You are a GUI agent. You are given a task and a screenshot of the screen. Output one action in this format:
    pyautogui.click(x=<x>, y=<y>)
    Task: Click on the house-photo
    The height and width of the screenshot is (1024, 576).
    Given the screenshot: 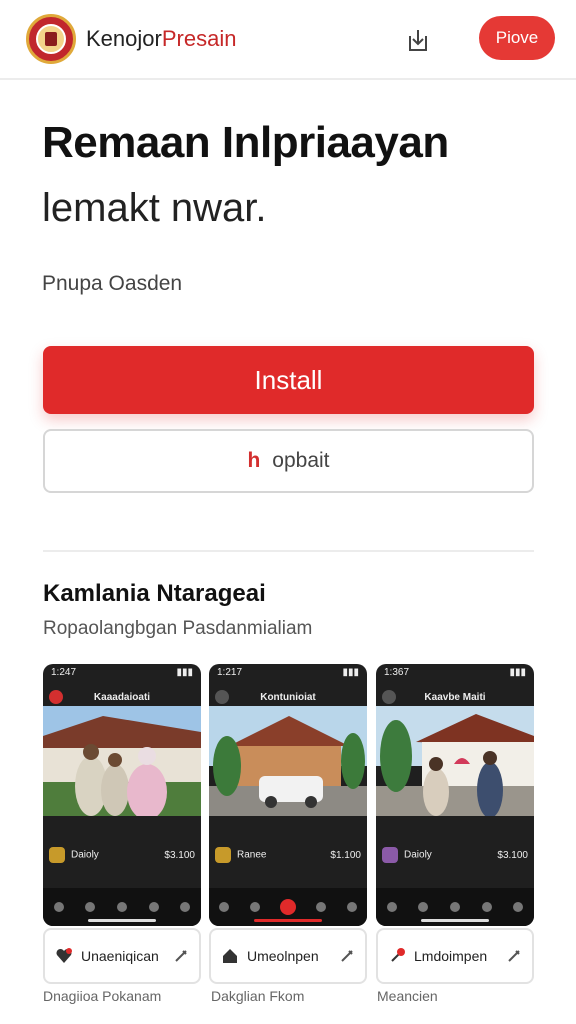 What is the action you would take?
    pyautogui.click(x=288, y=761)
    